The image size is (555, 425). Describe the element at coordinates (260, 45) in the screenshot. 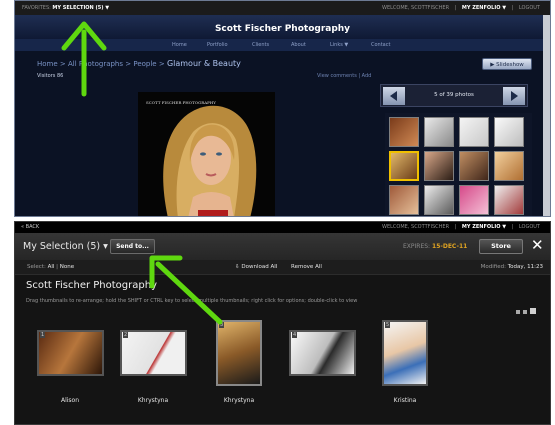

I see `nav-clients: Clients` at that location.